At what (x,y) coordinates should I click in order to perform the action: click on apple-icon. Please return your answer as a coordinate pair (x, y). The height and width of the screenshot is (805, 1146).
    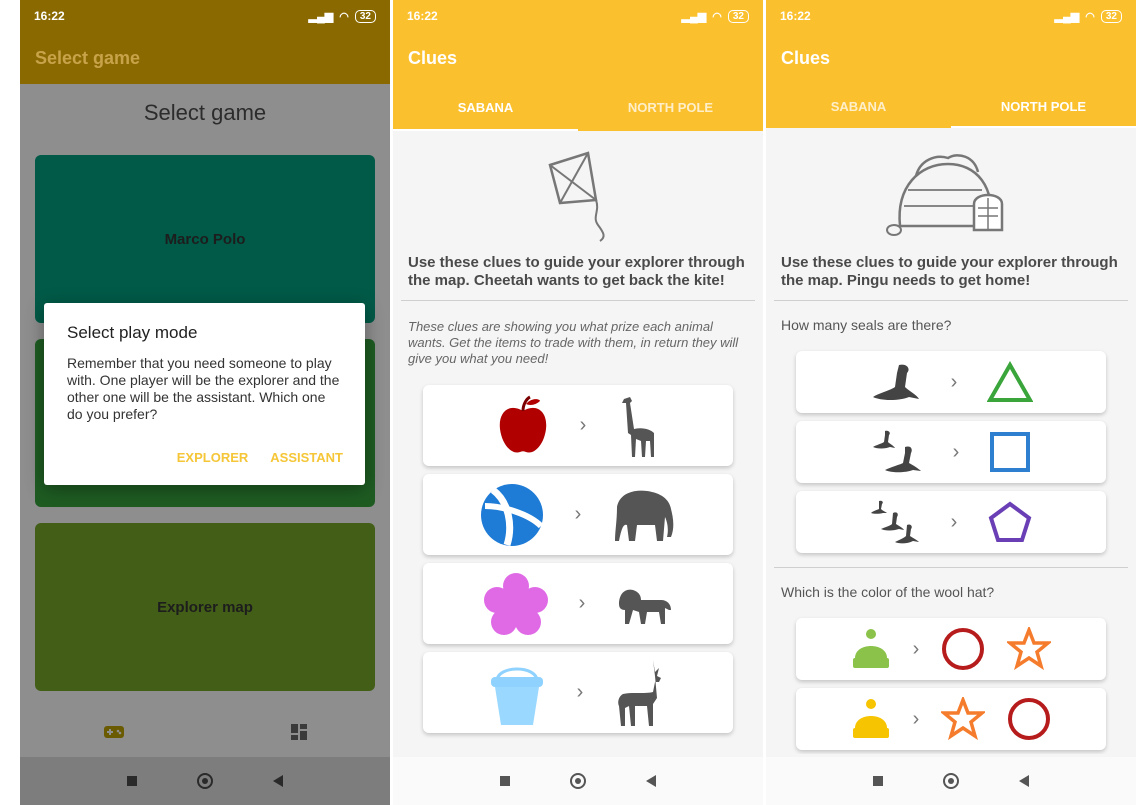
    Looking at the image, I should click on (523, 426).